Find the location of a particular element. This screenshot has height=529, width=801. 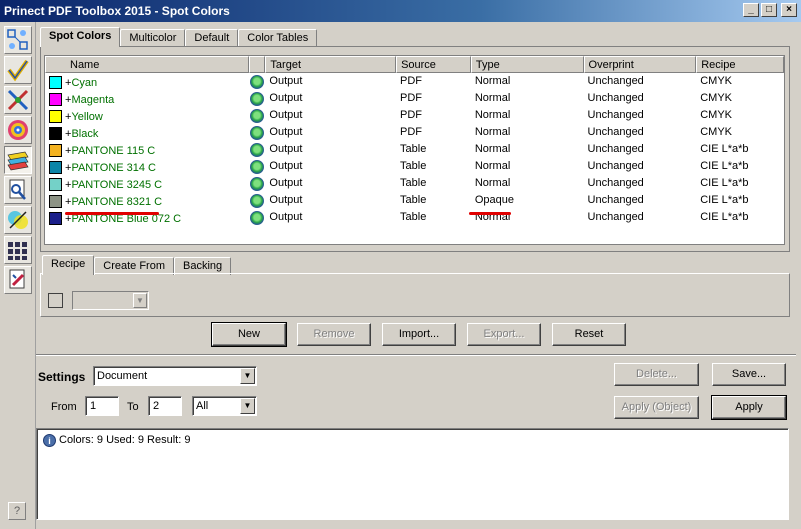

settings-label: Settings is located at coordinates (62, 377).